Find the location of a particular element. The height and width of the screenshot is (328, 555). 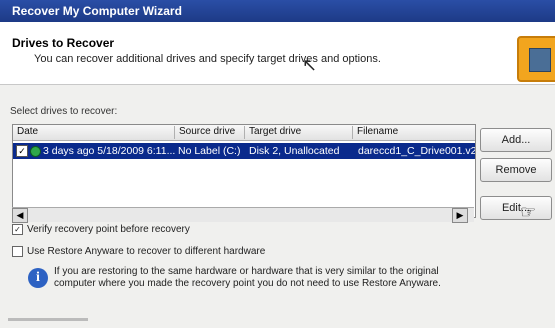

list-header: Date Source drive Target drive Filename is located at coordinates (244, 133).